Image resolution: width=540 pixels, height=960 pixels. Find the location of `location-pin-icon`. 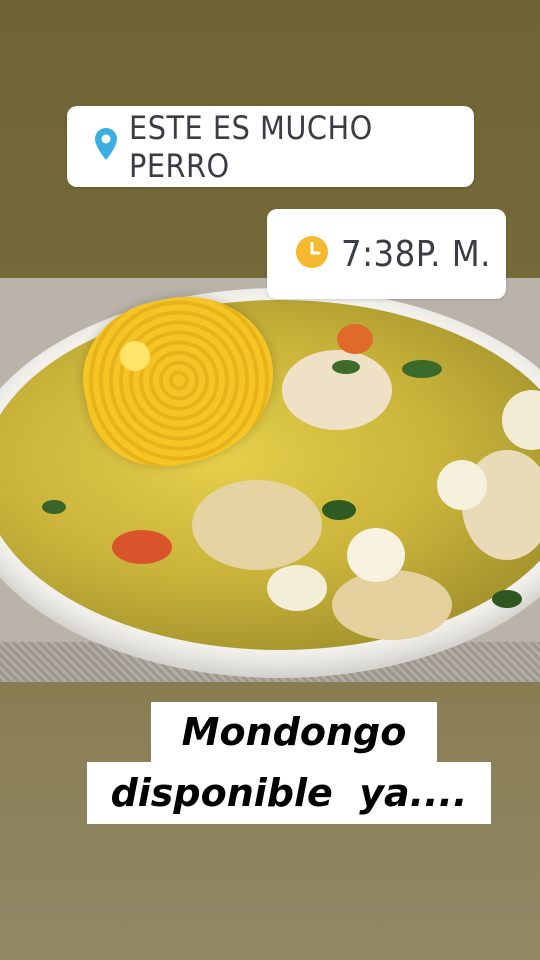

location-pin-icon is located at coordinates (106, 146).